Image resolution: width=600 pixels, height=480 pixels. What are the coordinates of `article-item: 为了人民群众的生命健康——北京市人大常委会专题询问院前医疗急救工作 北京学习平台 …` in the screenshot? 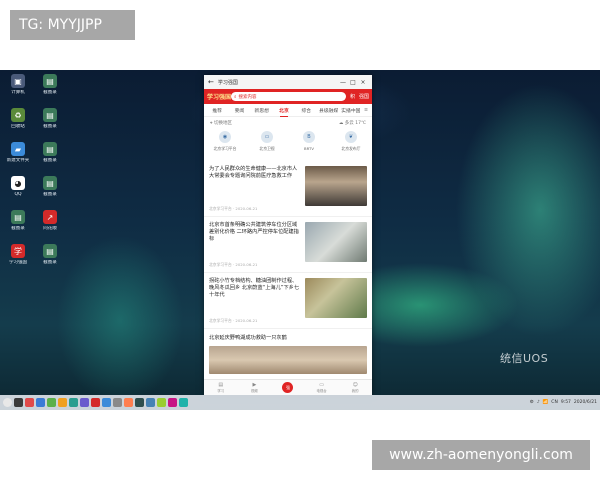 It's located at (288, 189).